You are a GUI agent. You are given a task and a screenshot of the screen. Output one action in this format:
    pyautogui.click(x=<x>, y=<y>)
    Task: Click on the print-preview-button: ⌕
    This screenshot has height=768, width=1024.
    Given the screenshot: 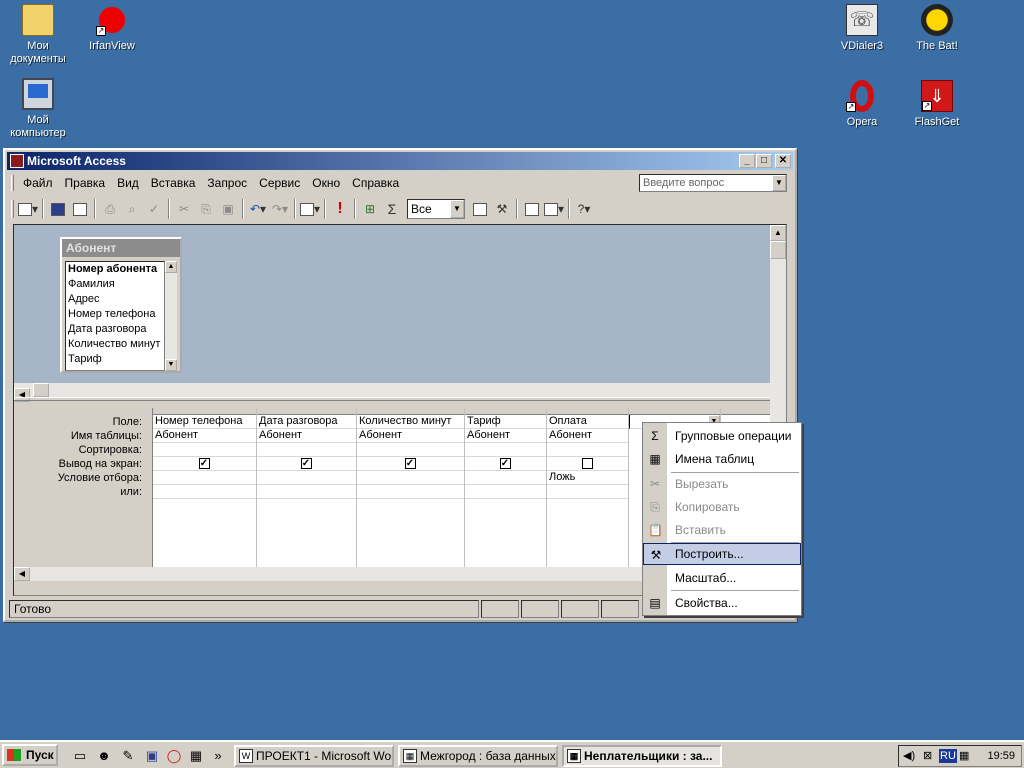 What is the action you would take?
    pyautogui.click(x=132, y=209)
    